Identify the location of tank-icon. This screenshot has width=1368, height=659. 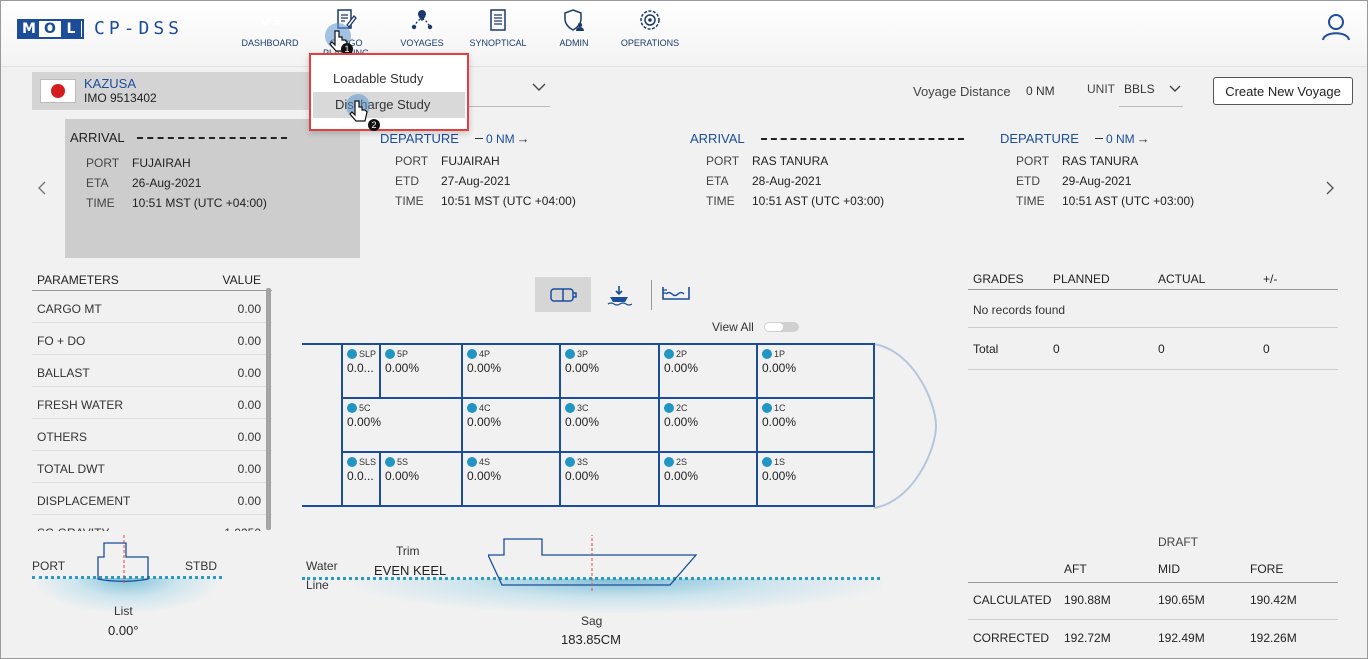
(563, 294).